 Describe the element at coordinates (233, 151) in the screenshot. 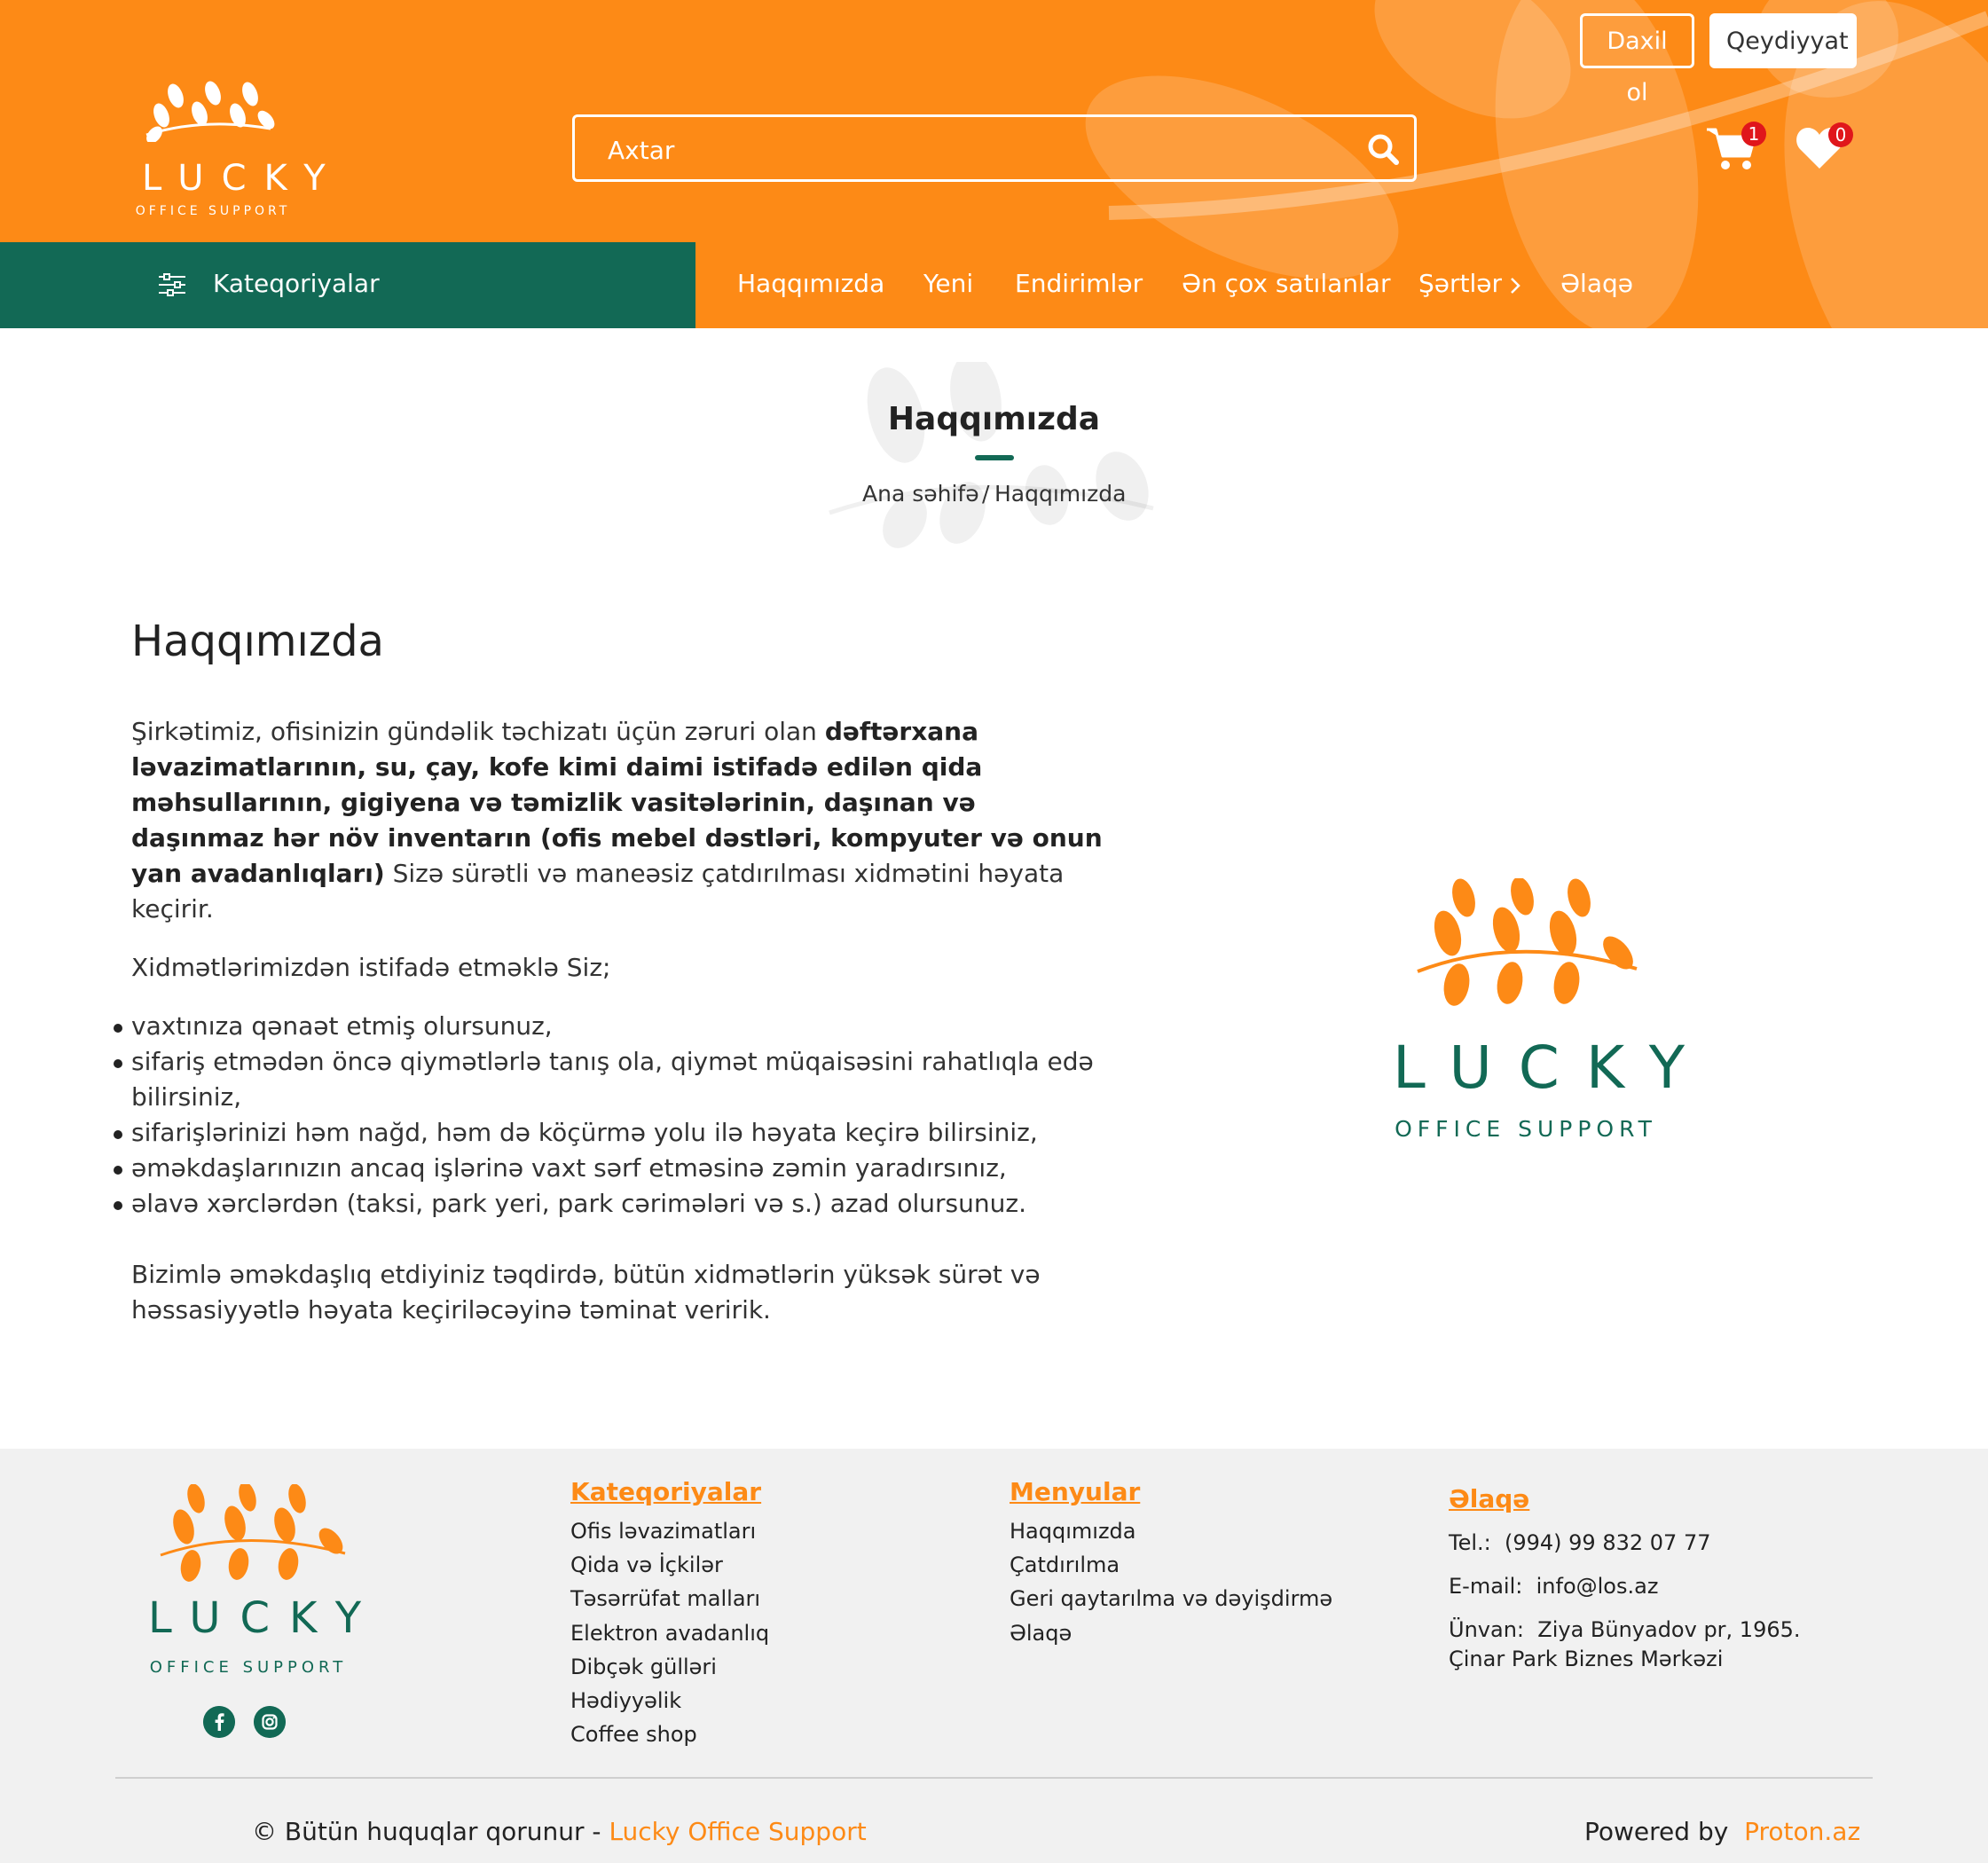

I see `site-logo: LUCKY OFFICE SUPPORT` at that location.